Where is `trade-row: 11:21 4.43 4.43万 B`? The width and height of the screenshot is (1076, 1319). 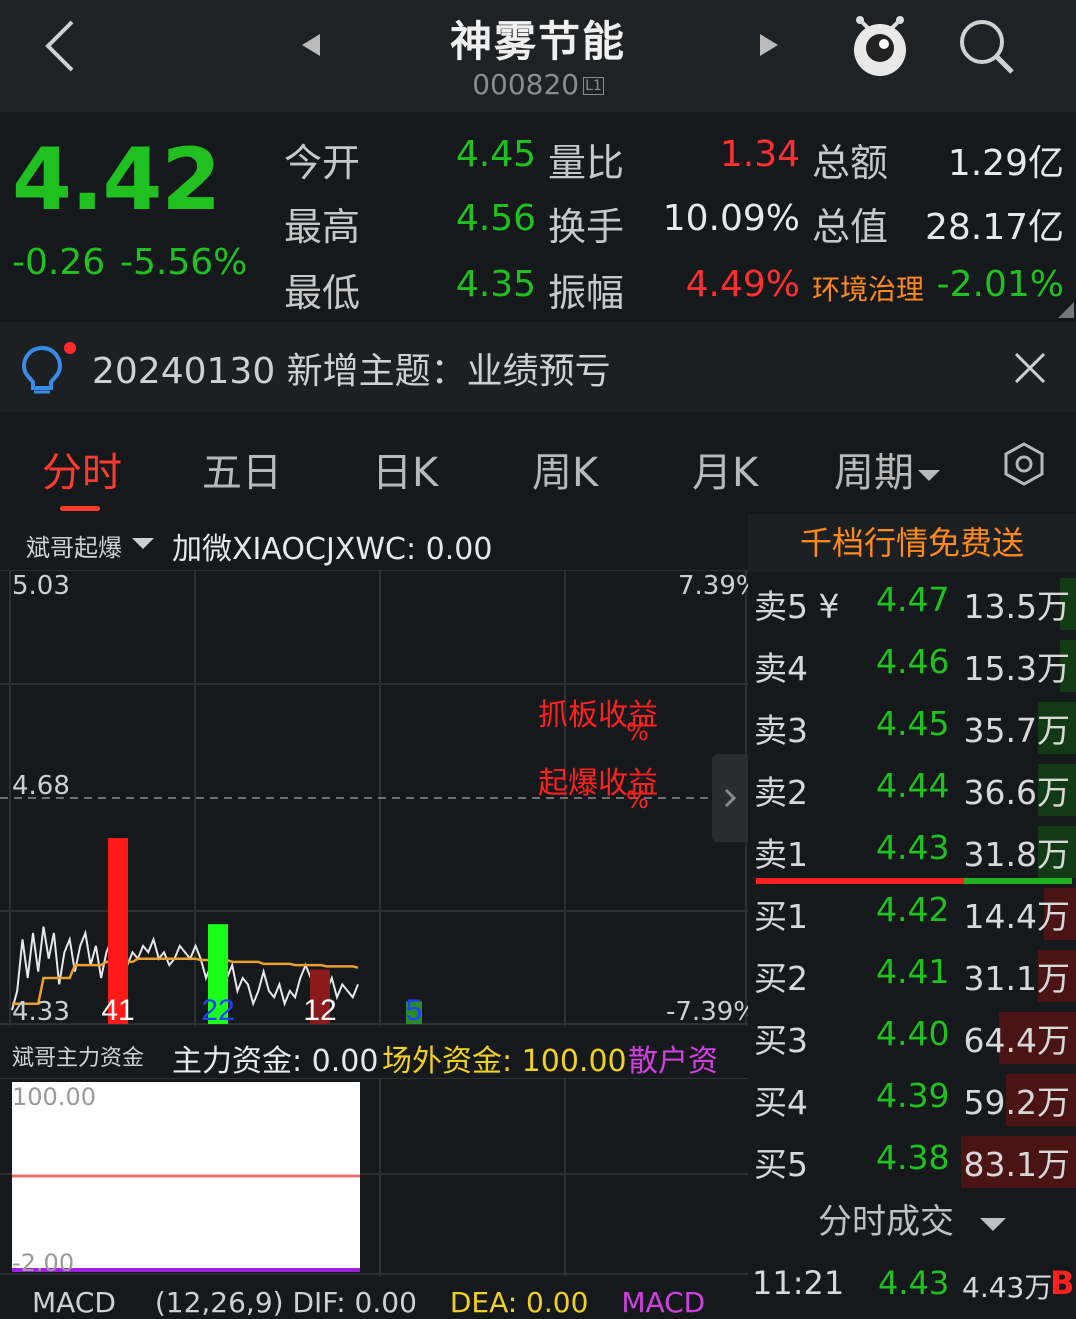 trade-row: 11:21 4.43 4.43万 B is located at coordinates (912, 1283).